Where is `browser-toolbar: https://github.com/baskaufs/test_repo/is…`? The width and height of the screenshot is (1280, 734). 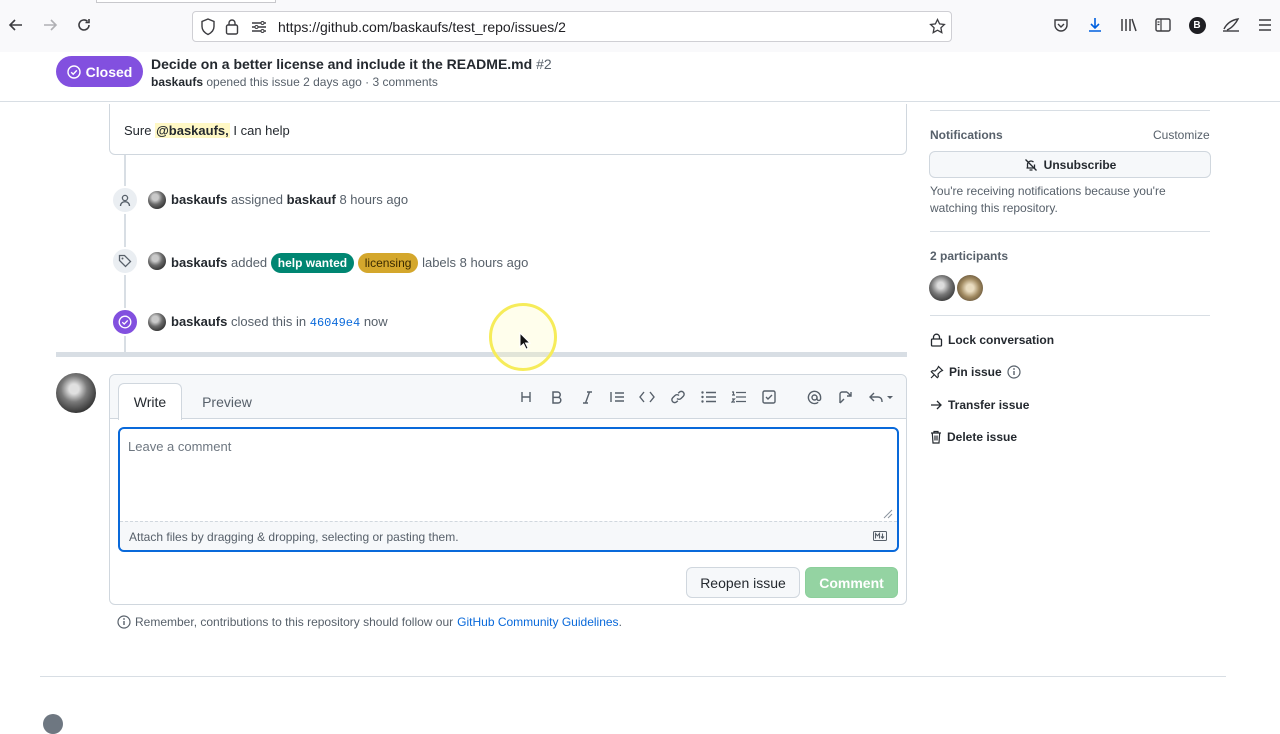 browser-toolbar: https://github.com/baskaufs/test_repo/is… is located at coordinates (640, 26).